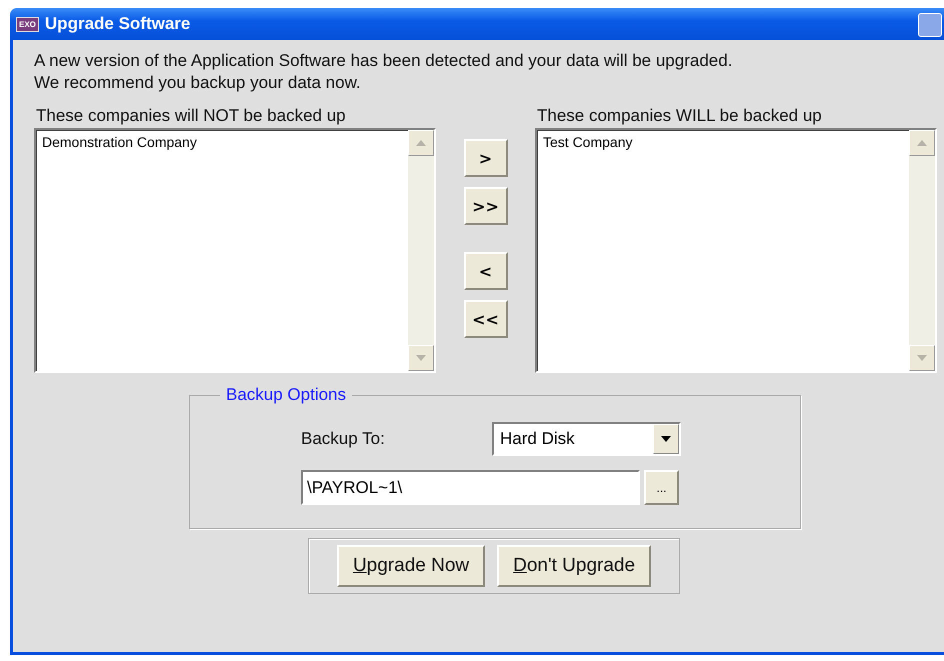  I want to click on list-item: Demonstration Company, so click(222, 142).